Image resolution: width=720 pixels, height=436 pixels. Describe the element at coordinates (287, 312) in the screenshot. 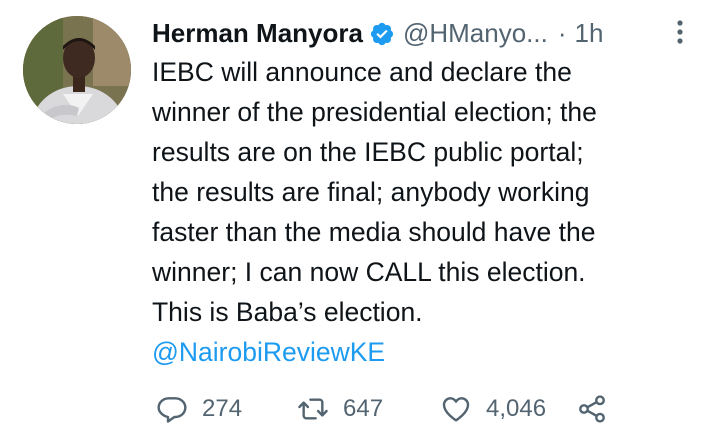

I see `tweet-text-line: This is Baba’s election.` at that location.